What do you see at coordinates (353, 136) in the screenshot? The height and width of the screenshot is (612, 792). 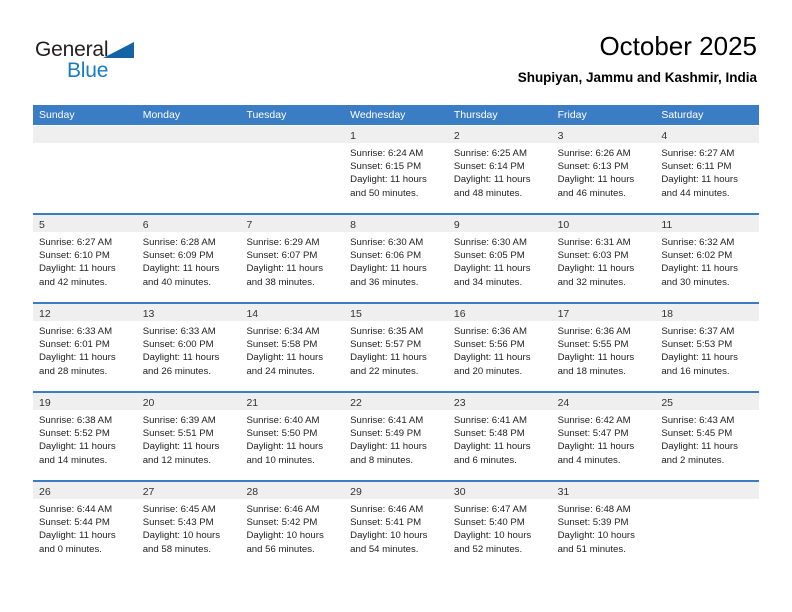 I see `day-number: 1` at bounding box center [353, 136].